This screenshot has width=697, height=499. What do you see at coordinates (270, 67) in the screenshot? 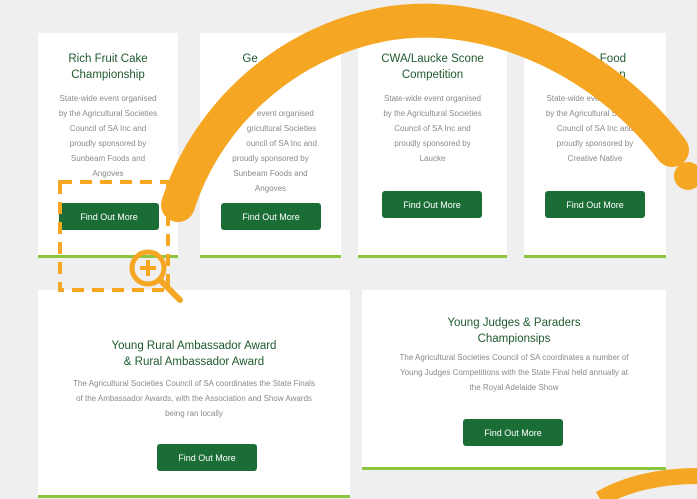
I see `card-title: Ge ie ition` at bounding box center [270, 67].